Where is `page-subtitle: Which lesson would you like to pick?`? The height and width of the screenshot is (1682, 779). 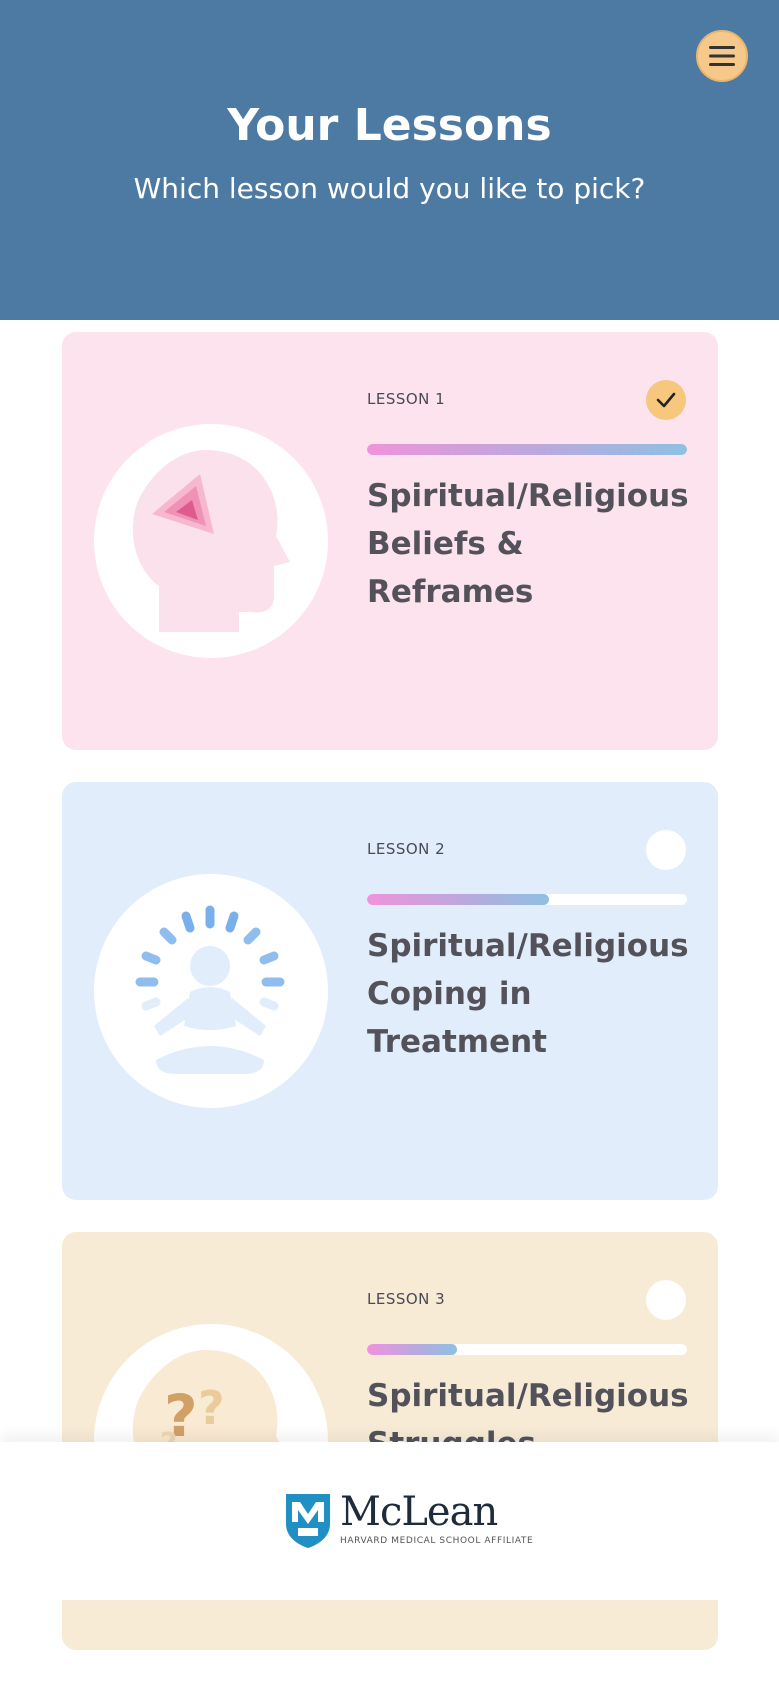 page-subtitle: Which lesson would you like to pick? is located at coordinates (389, 188).